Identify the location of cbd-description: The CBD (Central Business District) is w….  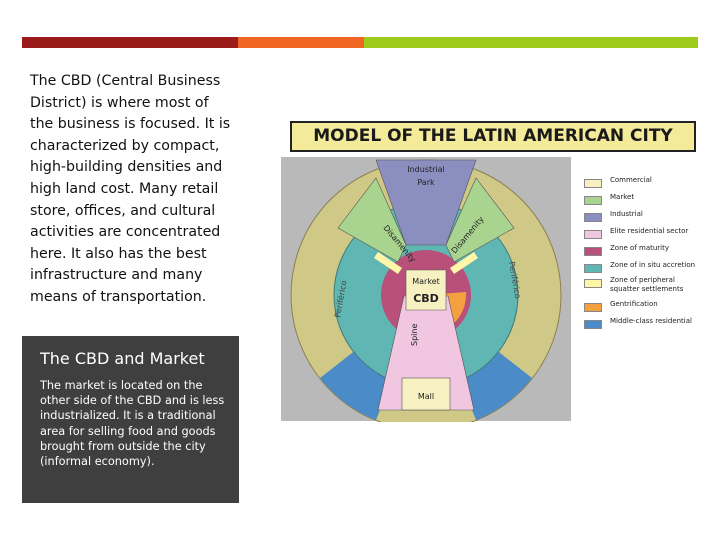
(130, 189).